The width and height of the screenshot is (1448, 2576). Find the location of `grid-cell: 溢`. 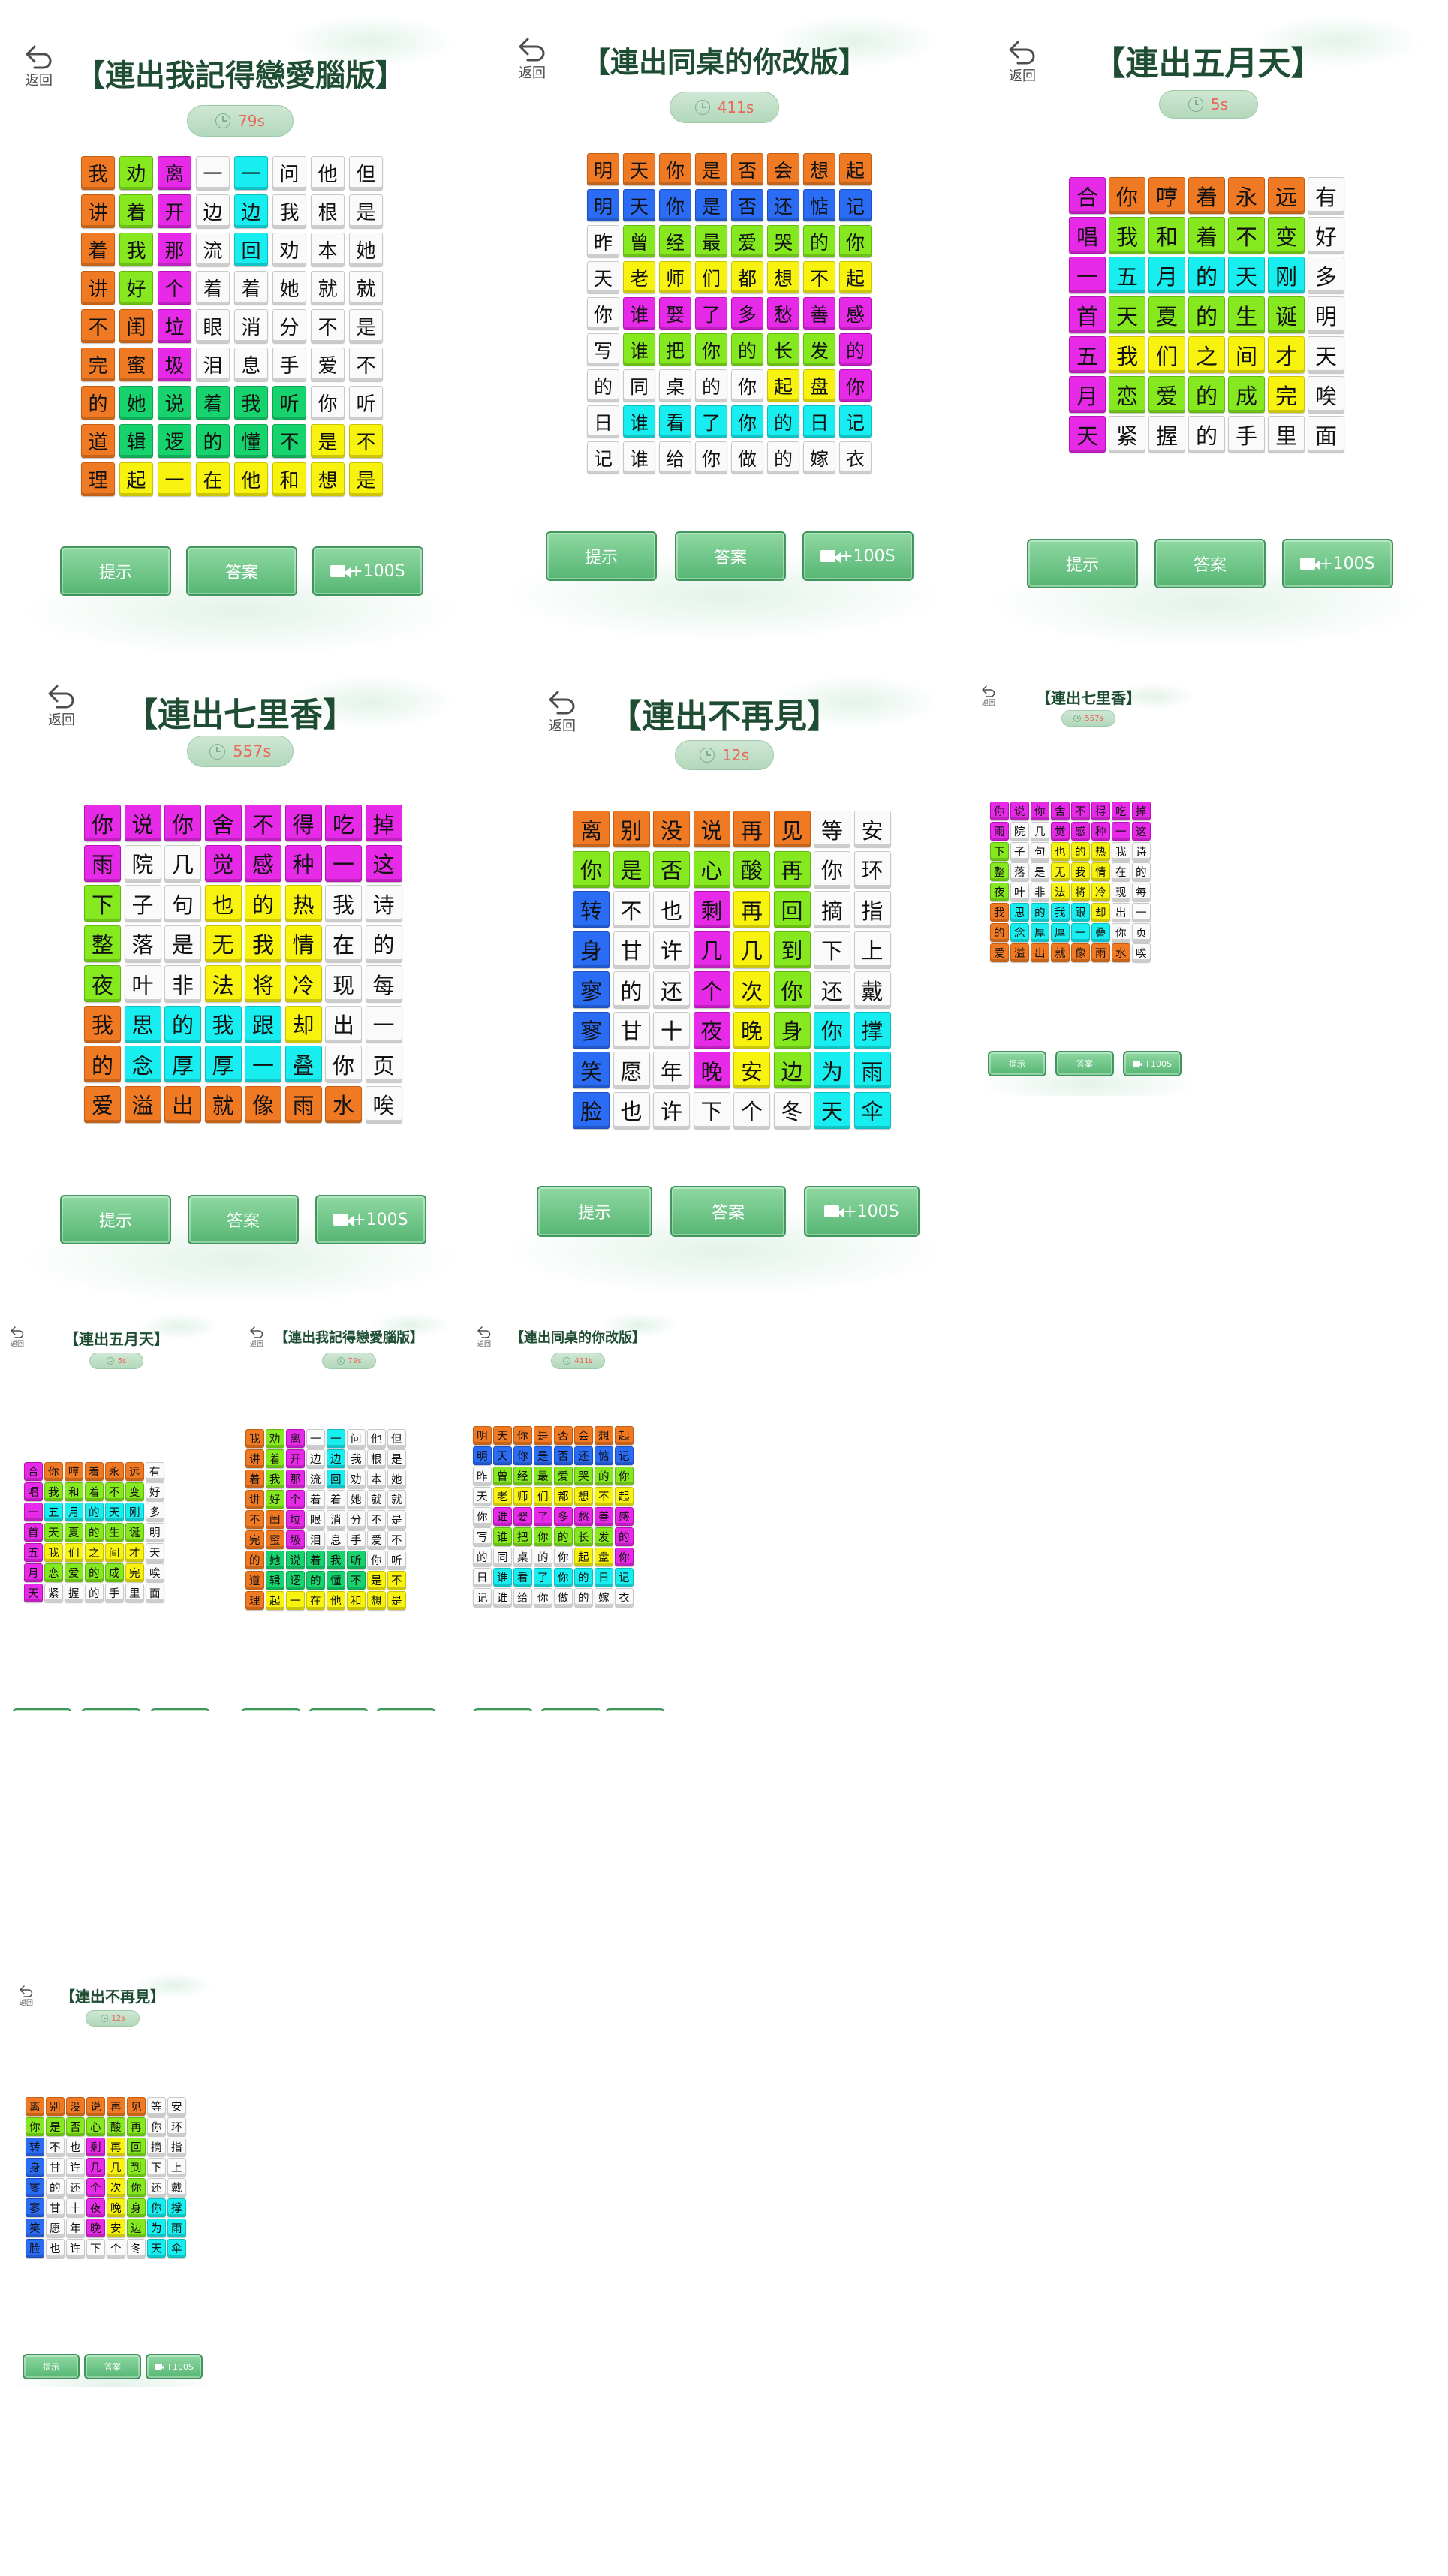

grid-cell: 溢 is located at coordinates (1019, 952).